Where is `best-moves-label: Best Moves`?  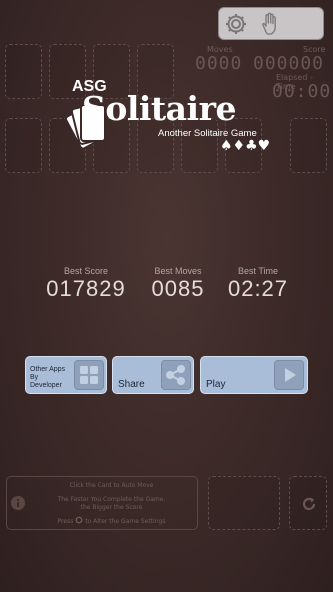
best-moves-label: Best Moves is located at coordinates (178, 271).